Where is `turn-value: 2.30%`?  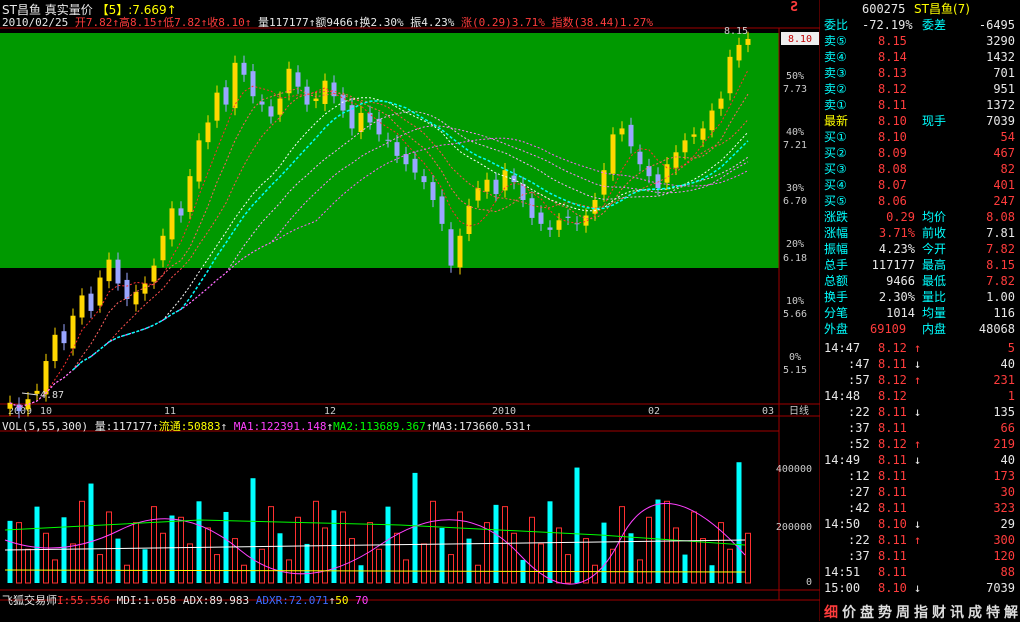 turn-value: 2.30% is located at coordinates (387, 22).